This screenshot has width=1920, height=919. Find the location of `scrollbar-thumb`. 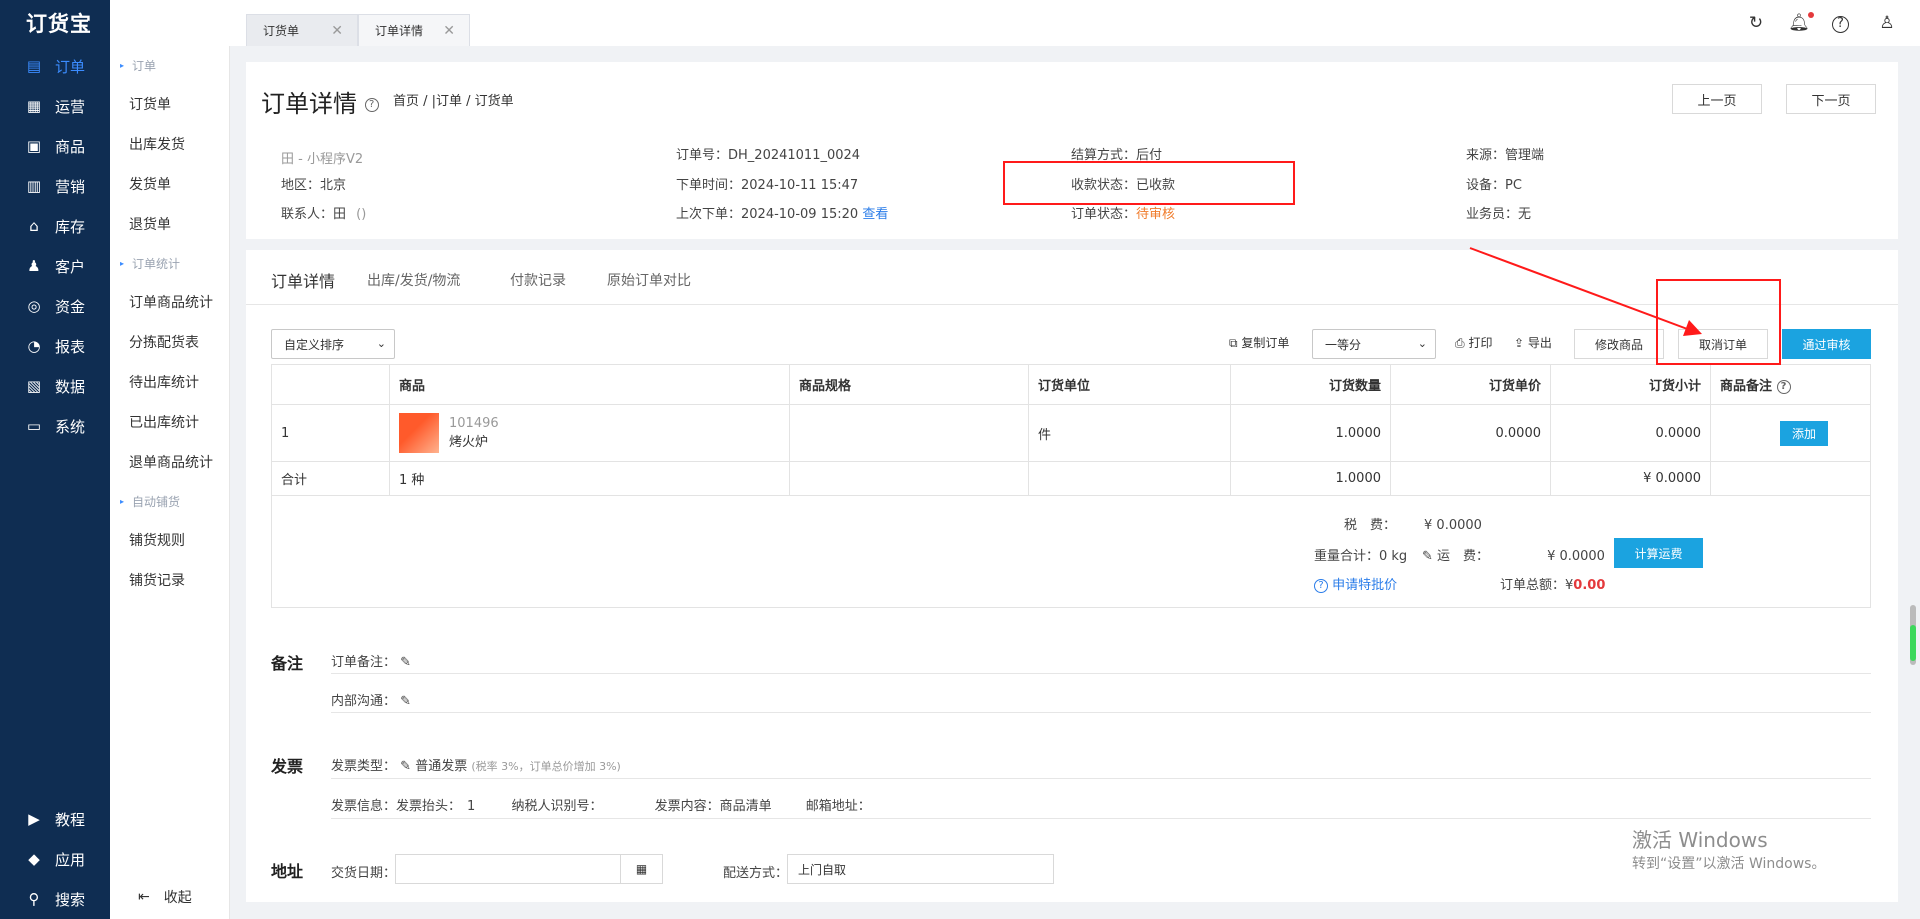

scrollbar-thumb is located at coordinates (1913, 643).